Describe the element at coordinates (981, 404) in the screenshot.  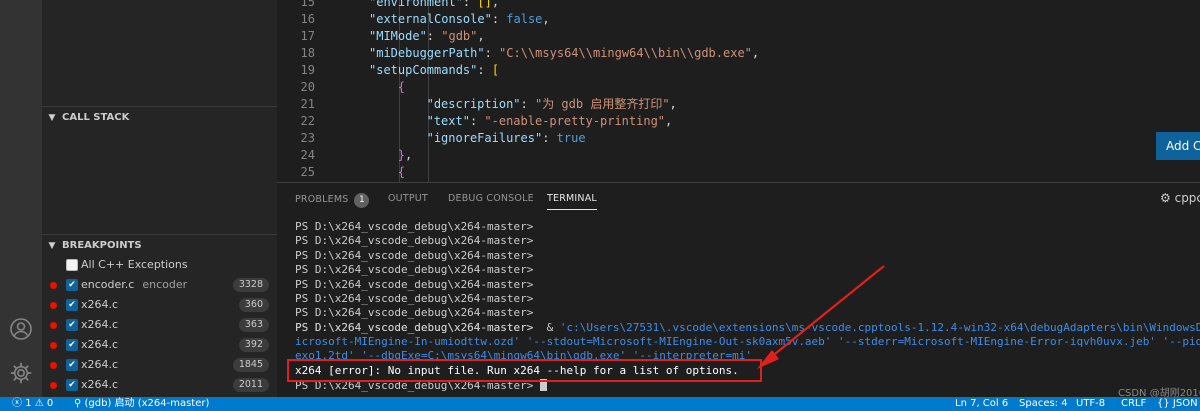
I see `cursor-position: Ln 7, Col 6` at that location.